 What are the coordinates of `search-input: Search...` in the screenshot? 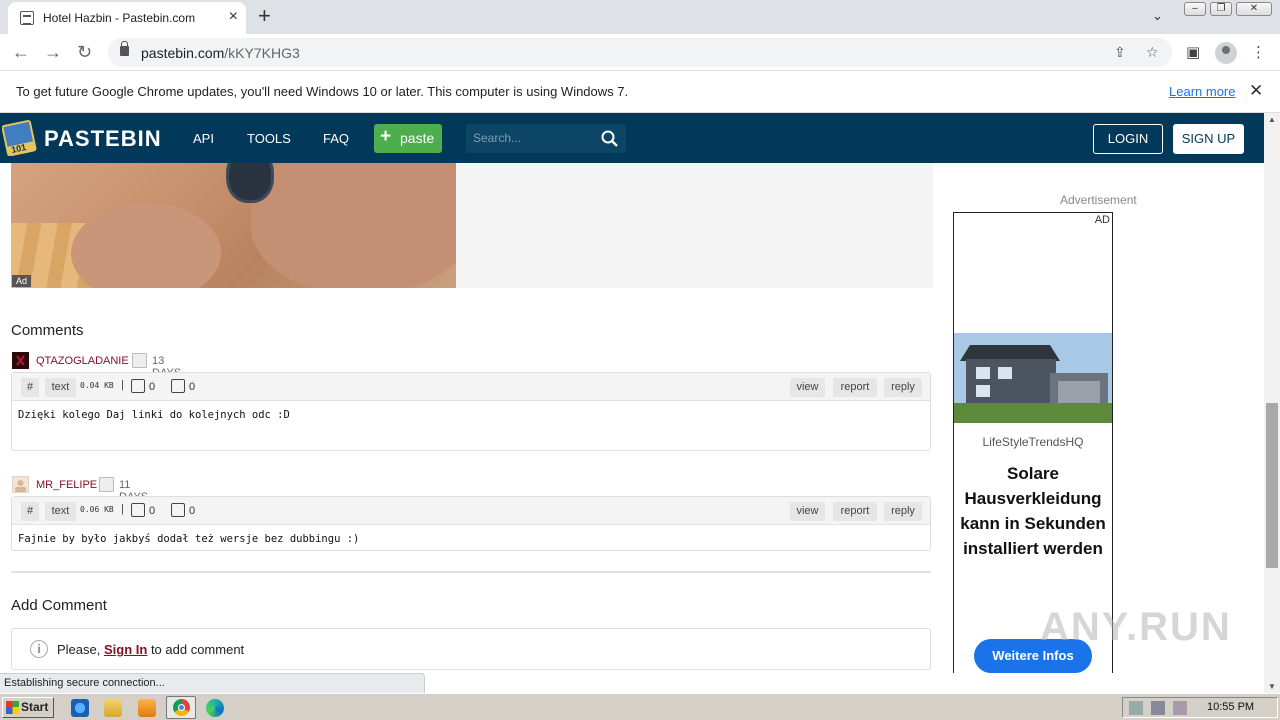 It's located at (546, 138).